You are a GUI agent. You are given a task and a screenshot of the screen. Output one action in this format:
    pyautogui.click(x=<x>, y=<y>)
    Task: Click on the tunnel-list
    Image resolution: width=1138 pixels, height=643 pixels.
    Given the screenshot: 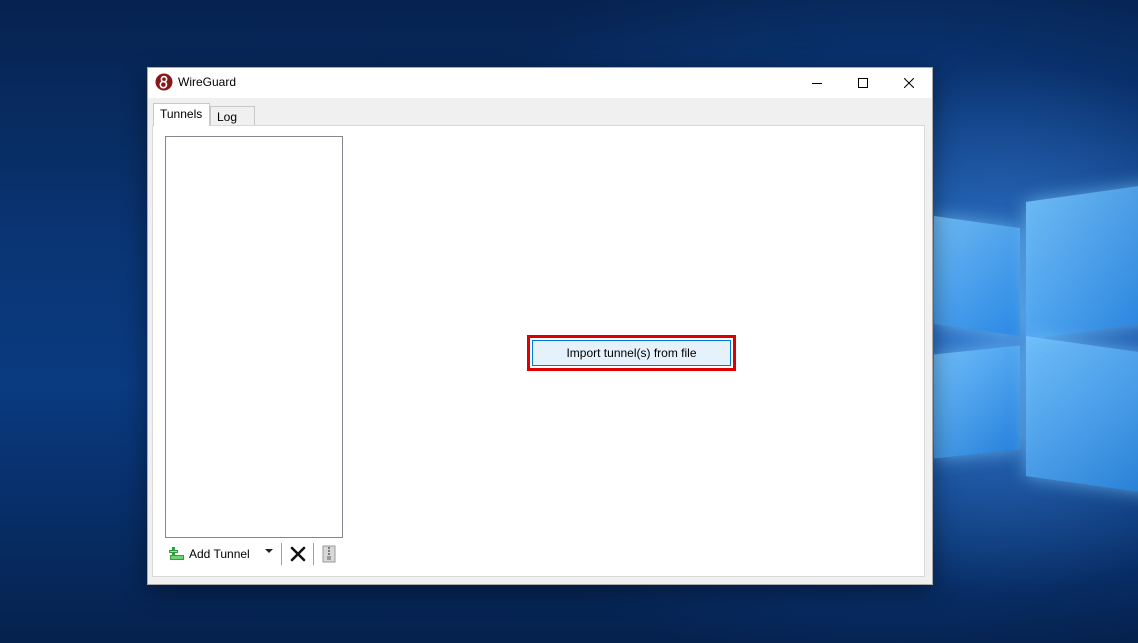 What is the action you would take?
    pyautogui.click(x=254, y=337)
    